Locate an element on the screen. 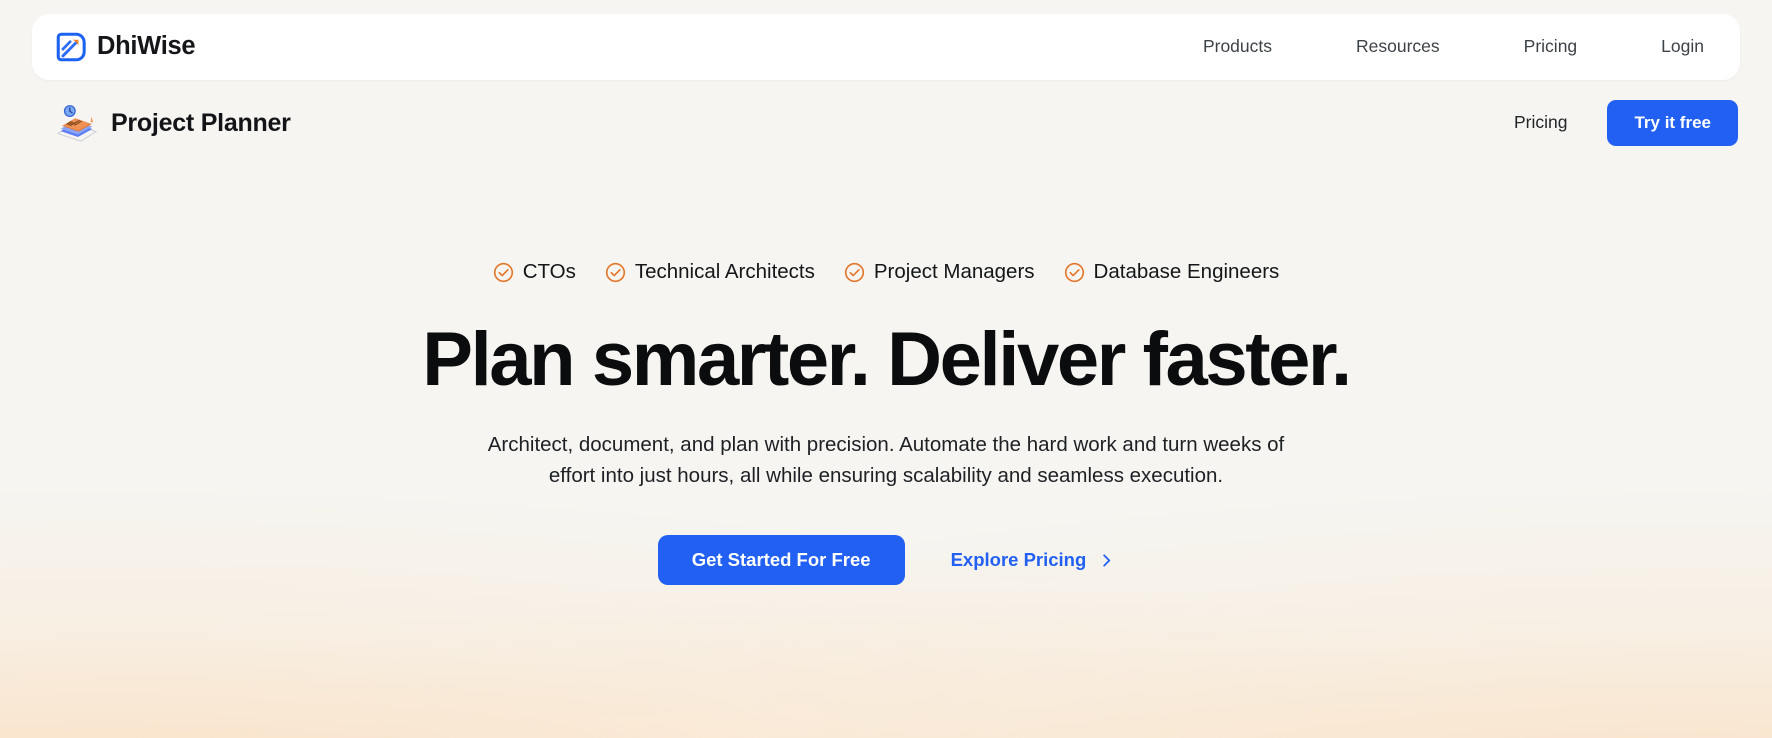  audience-badge-project-managers: Project Managers is located at coordinates (939, 272).